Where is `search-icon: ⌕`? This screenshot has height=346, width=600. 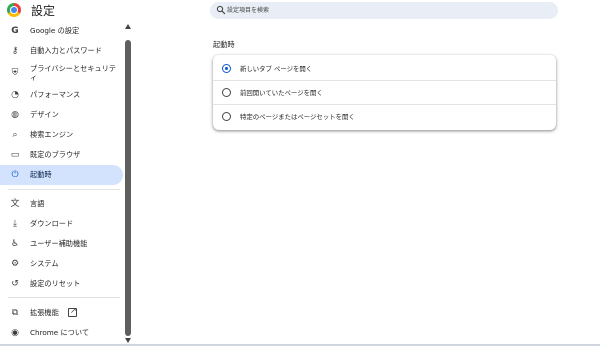 search-icon: ⌕ is located at coordinates (15, 135).